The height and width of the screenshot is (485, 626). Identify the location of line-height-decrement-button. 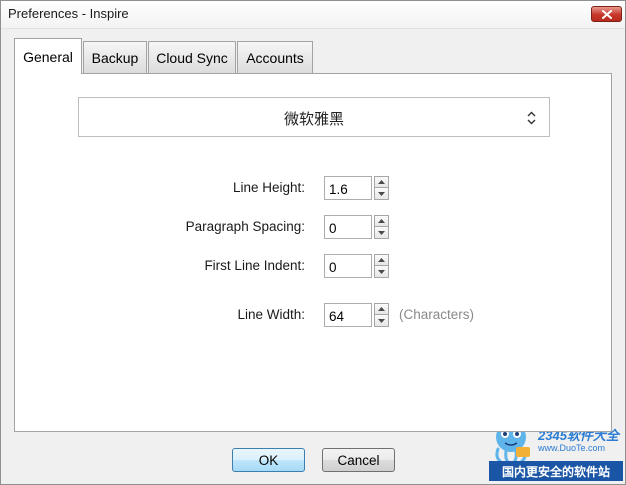
(381, 194).